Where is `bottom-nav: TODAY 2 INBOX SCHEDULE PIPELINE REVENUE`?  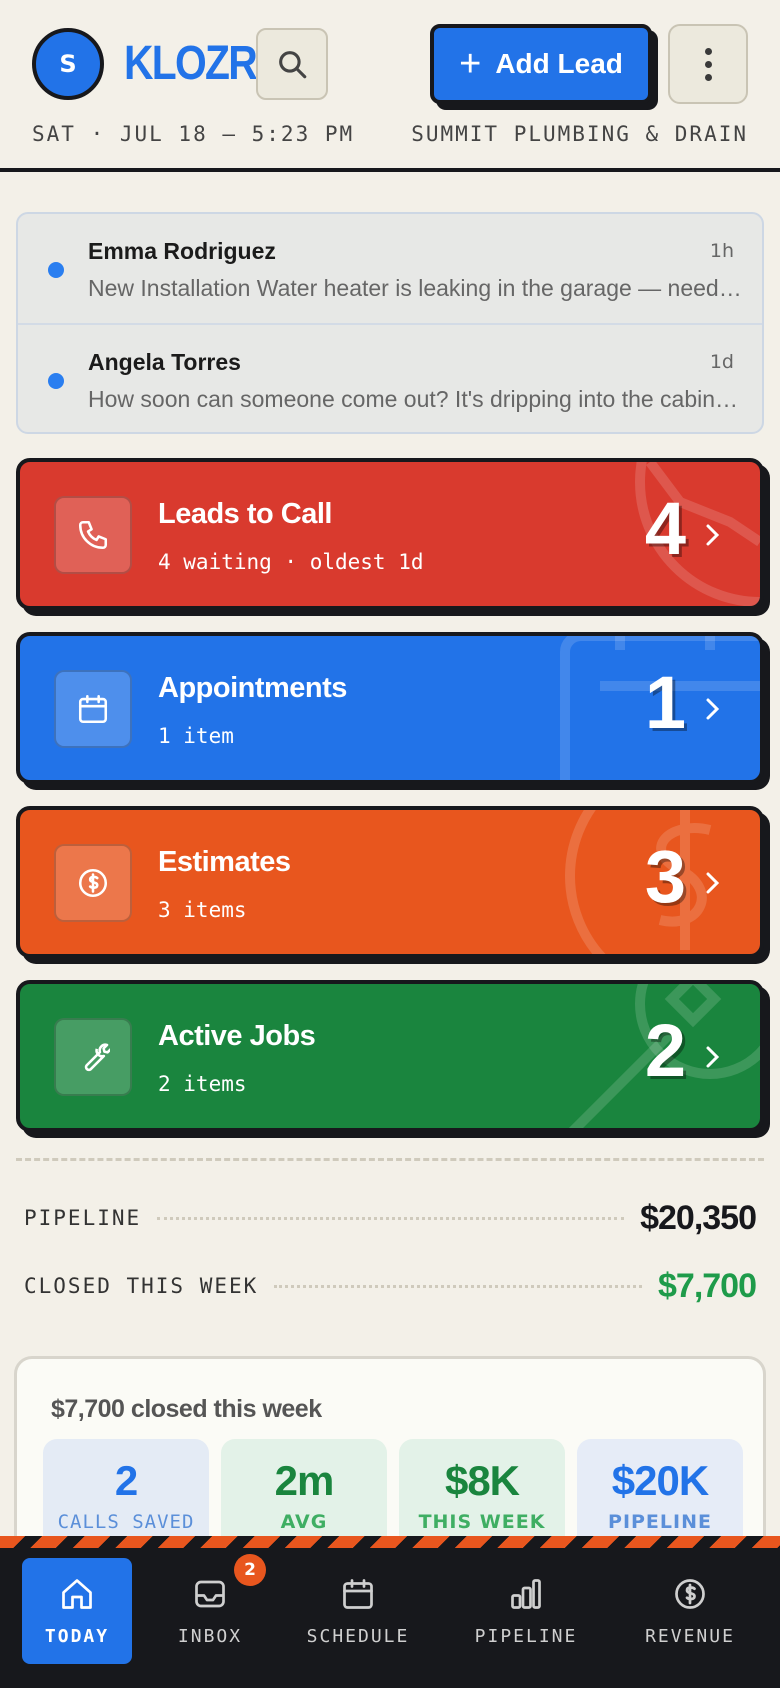
bottom-nav: TODAY 2 INBOX SCHEDULE PIPELINE REVENUE is located at coordinates (390, 1612).